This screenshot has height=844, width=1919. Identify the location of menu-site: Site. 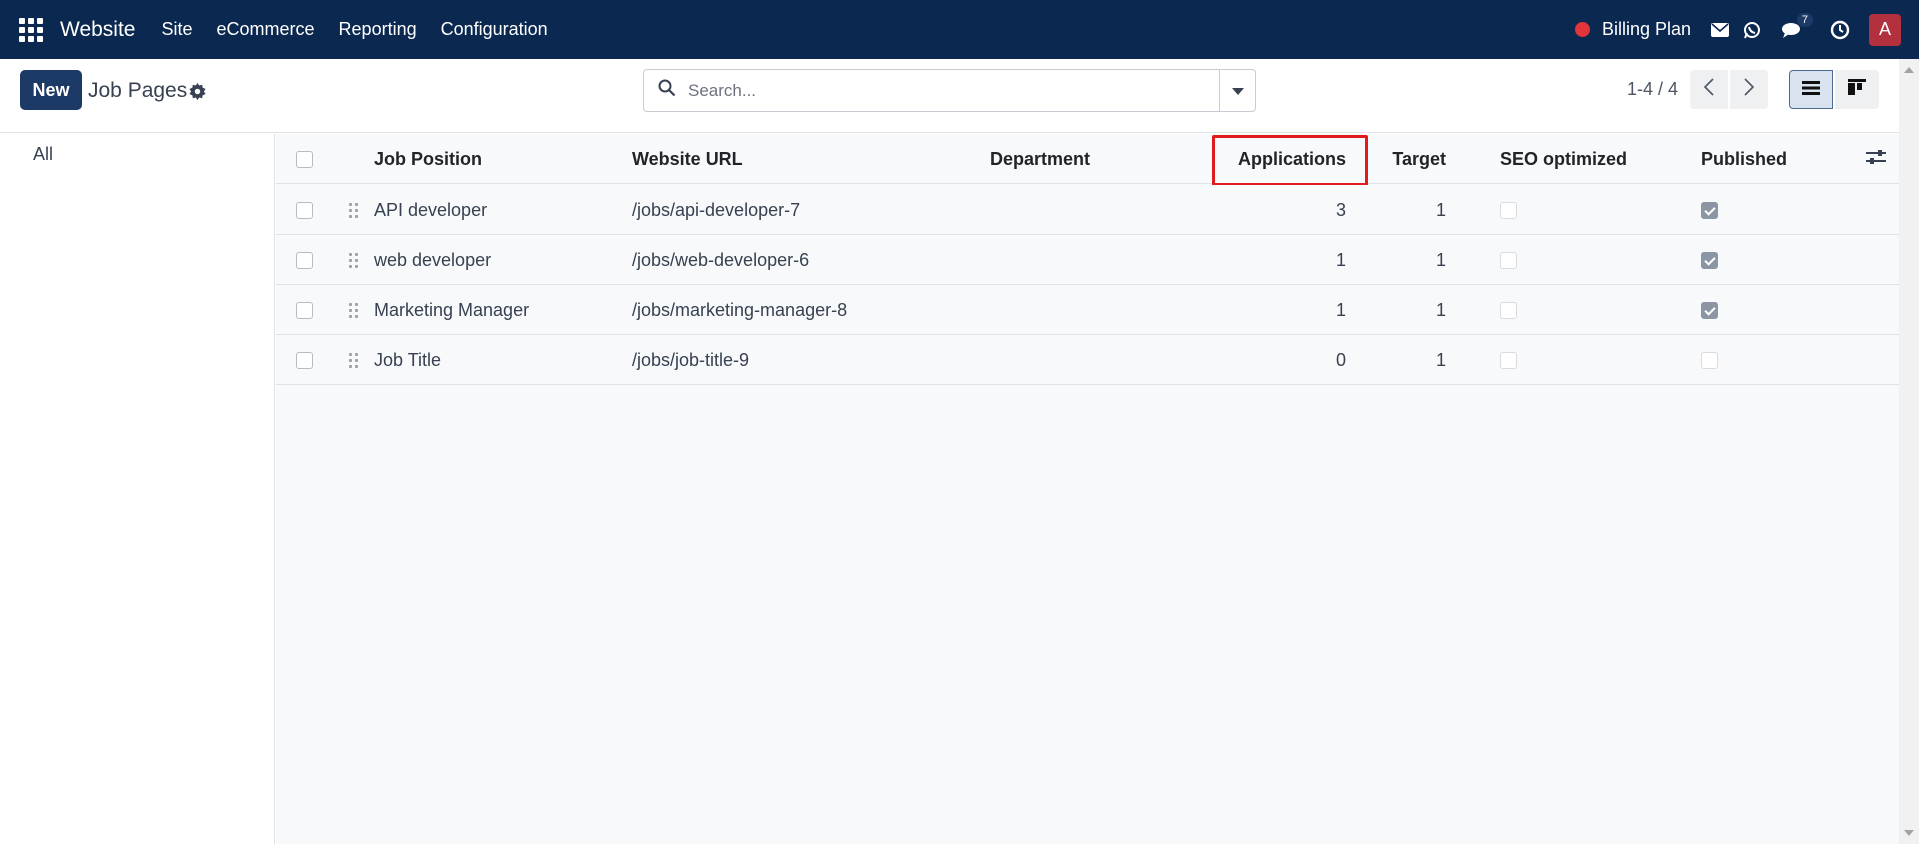
(176, 29).